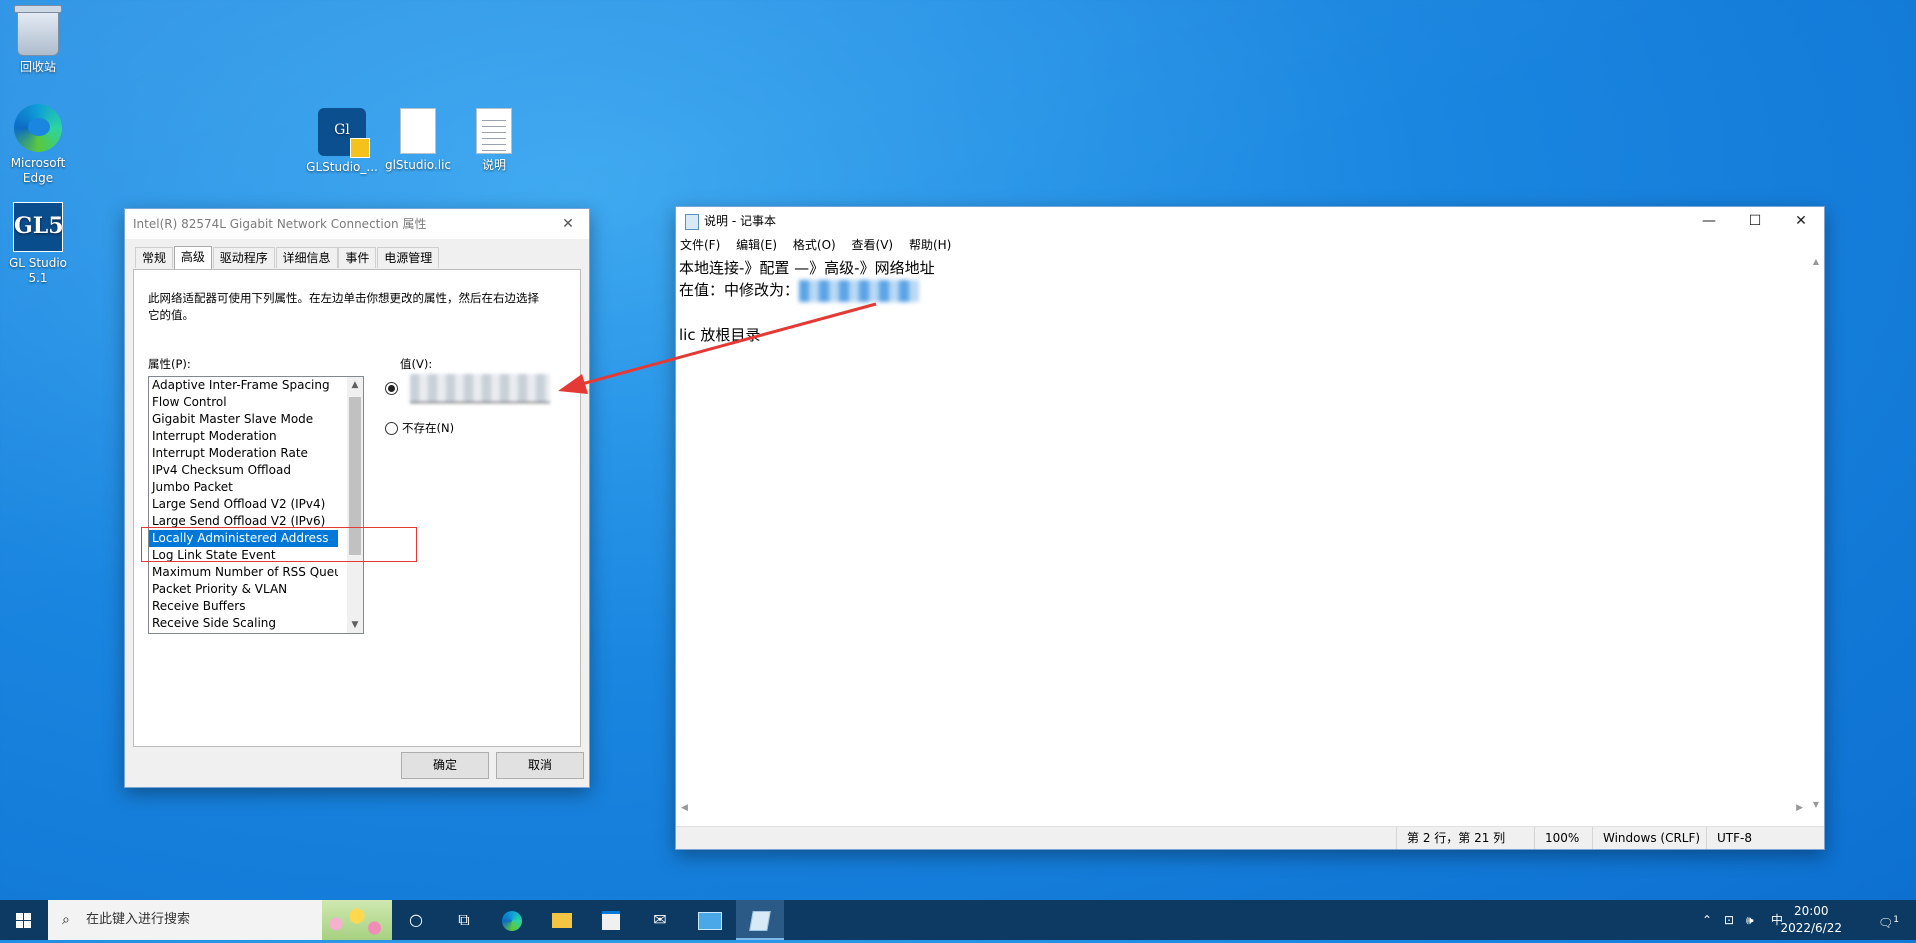 The width and height of the screenshot is (1916, 943). What do you see at coordinates (1811, 920) in the screenshot?
I see `clock: 20:00 2022/6/22` at bounding box center [1811, 920].